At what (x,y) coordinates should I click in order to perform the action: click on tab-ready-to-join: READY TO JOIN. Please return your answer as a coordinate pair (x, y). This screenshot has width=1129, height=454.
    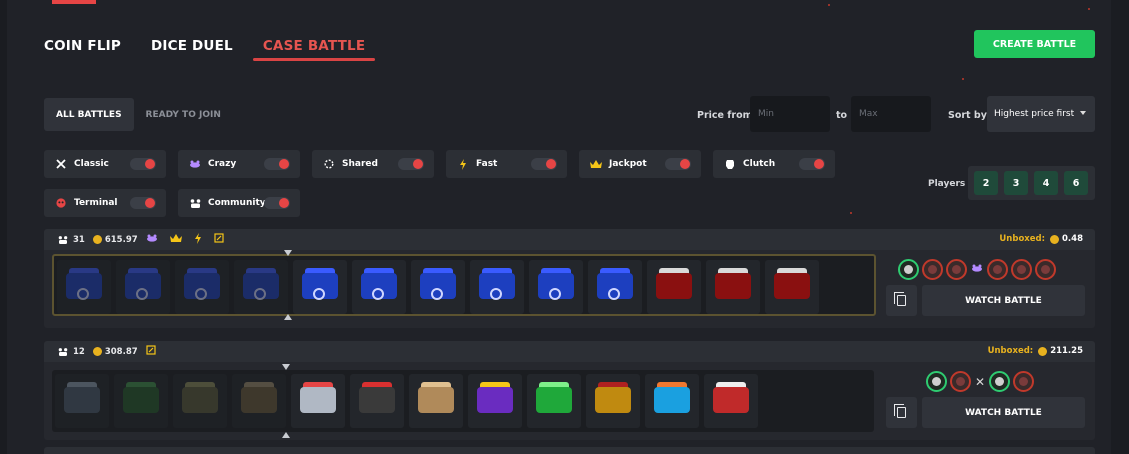
    Looking at the image, I should click on (183, 114).